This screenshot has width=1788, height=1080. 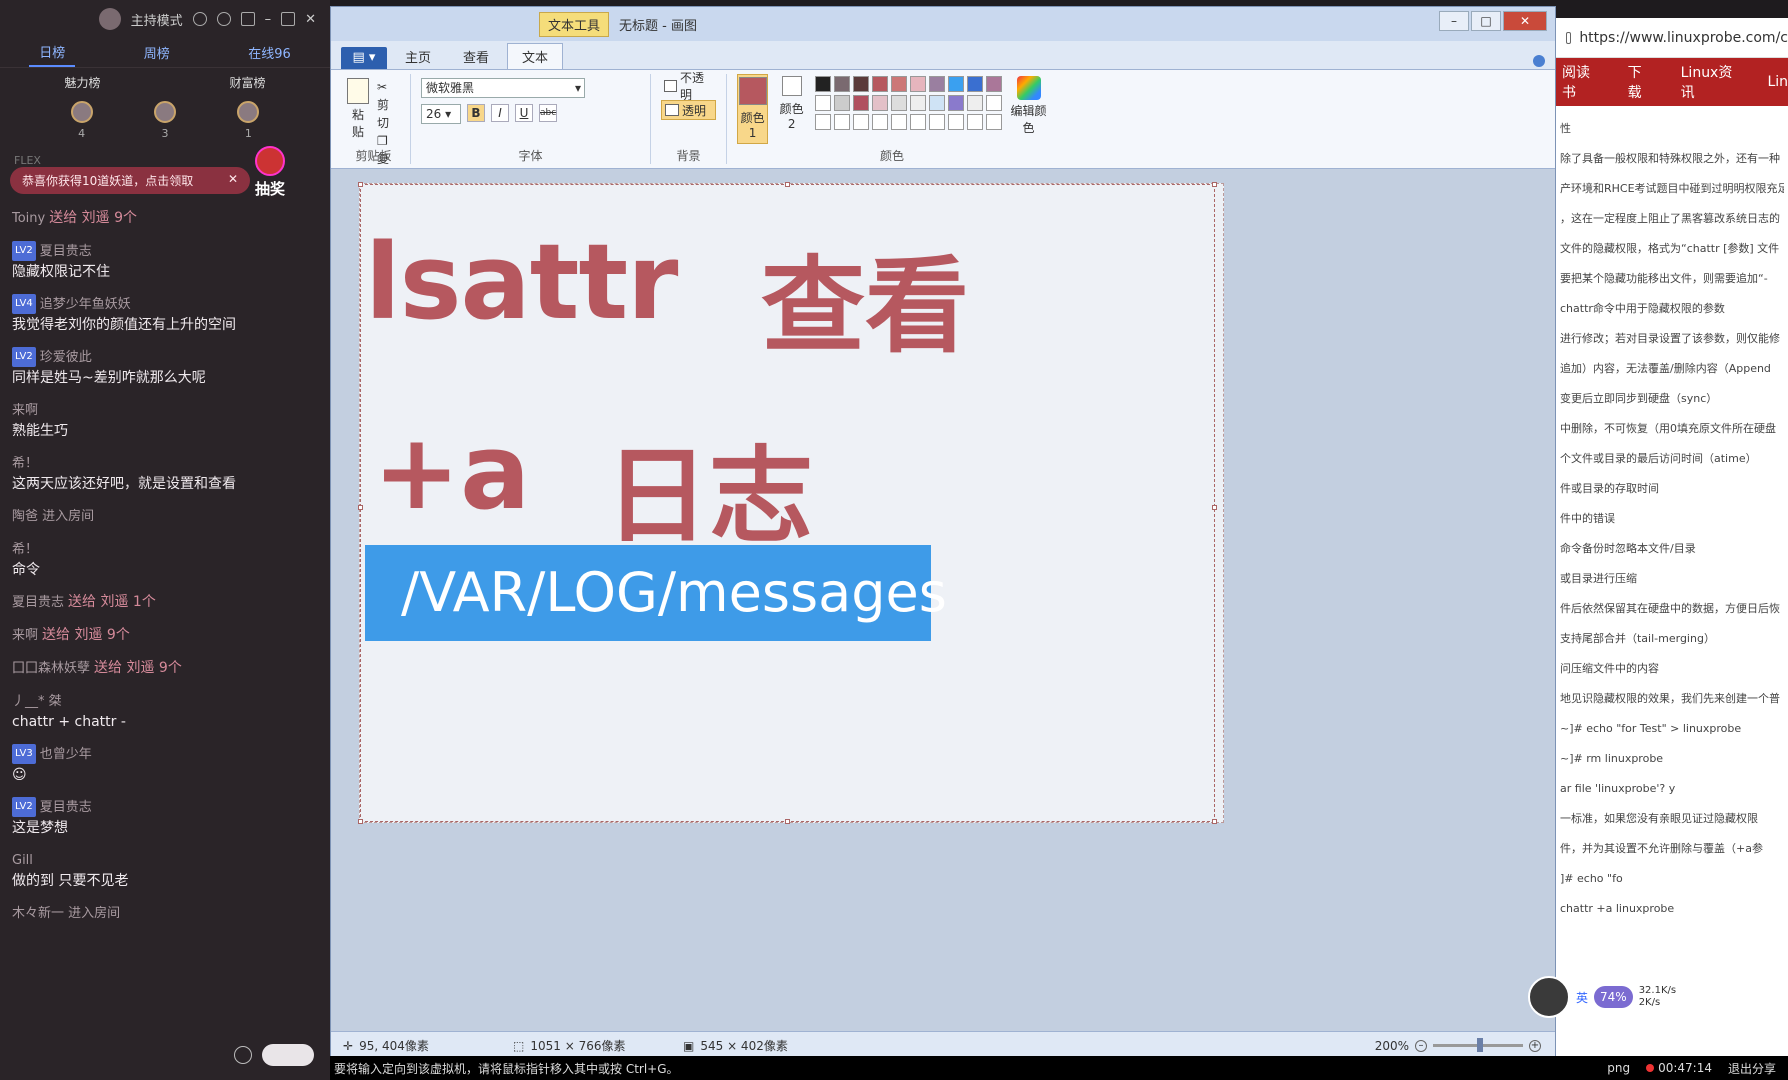 What do you see at coordinates (1640, 82) in the screenshot?
I see `nav-item: 下载` at bounding box center [1640, 82].